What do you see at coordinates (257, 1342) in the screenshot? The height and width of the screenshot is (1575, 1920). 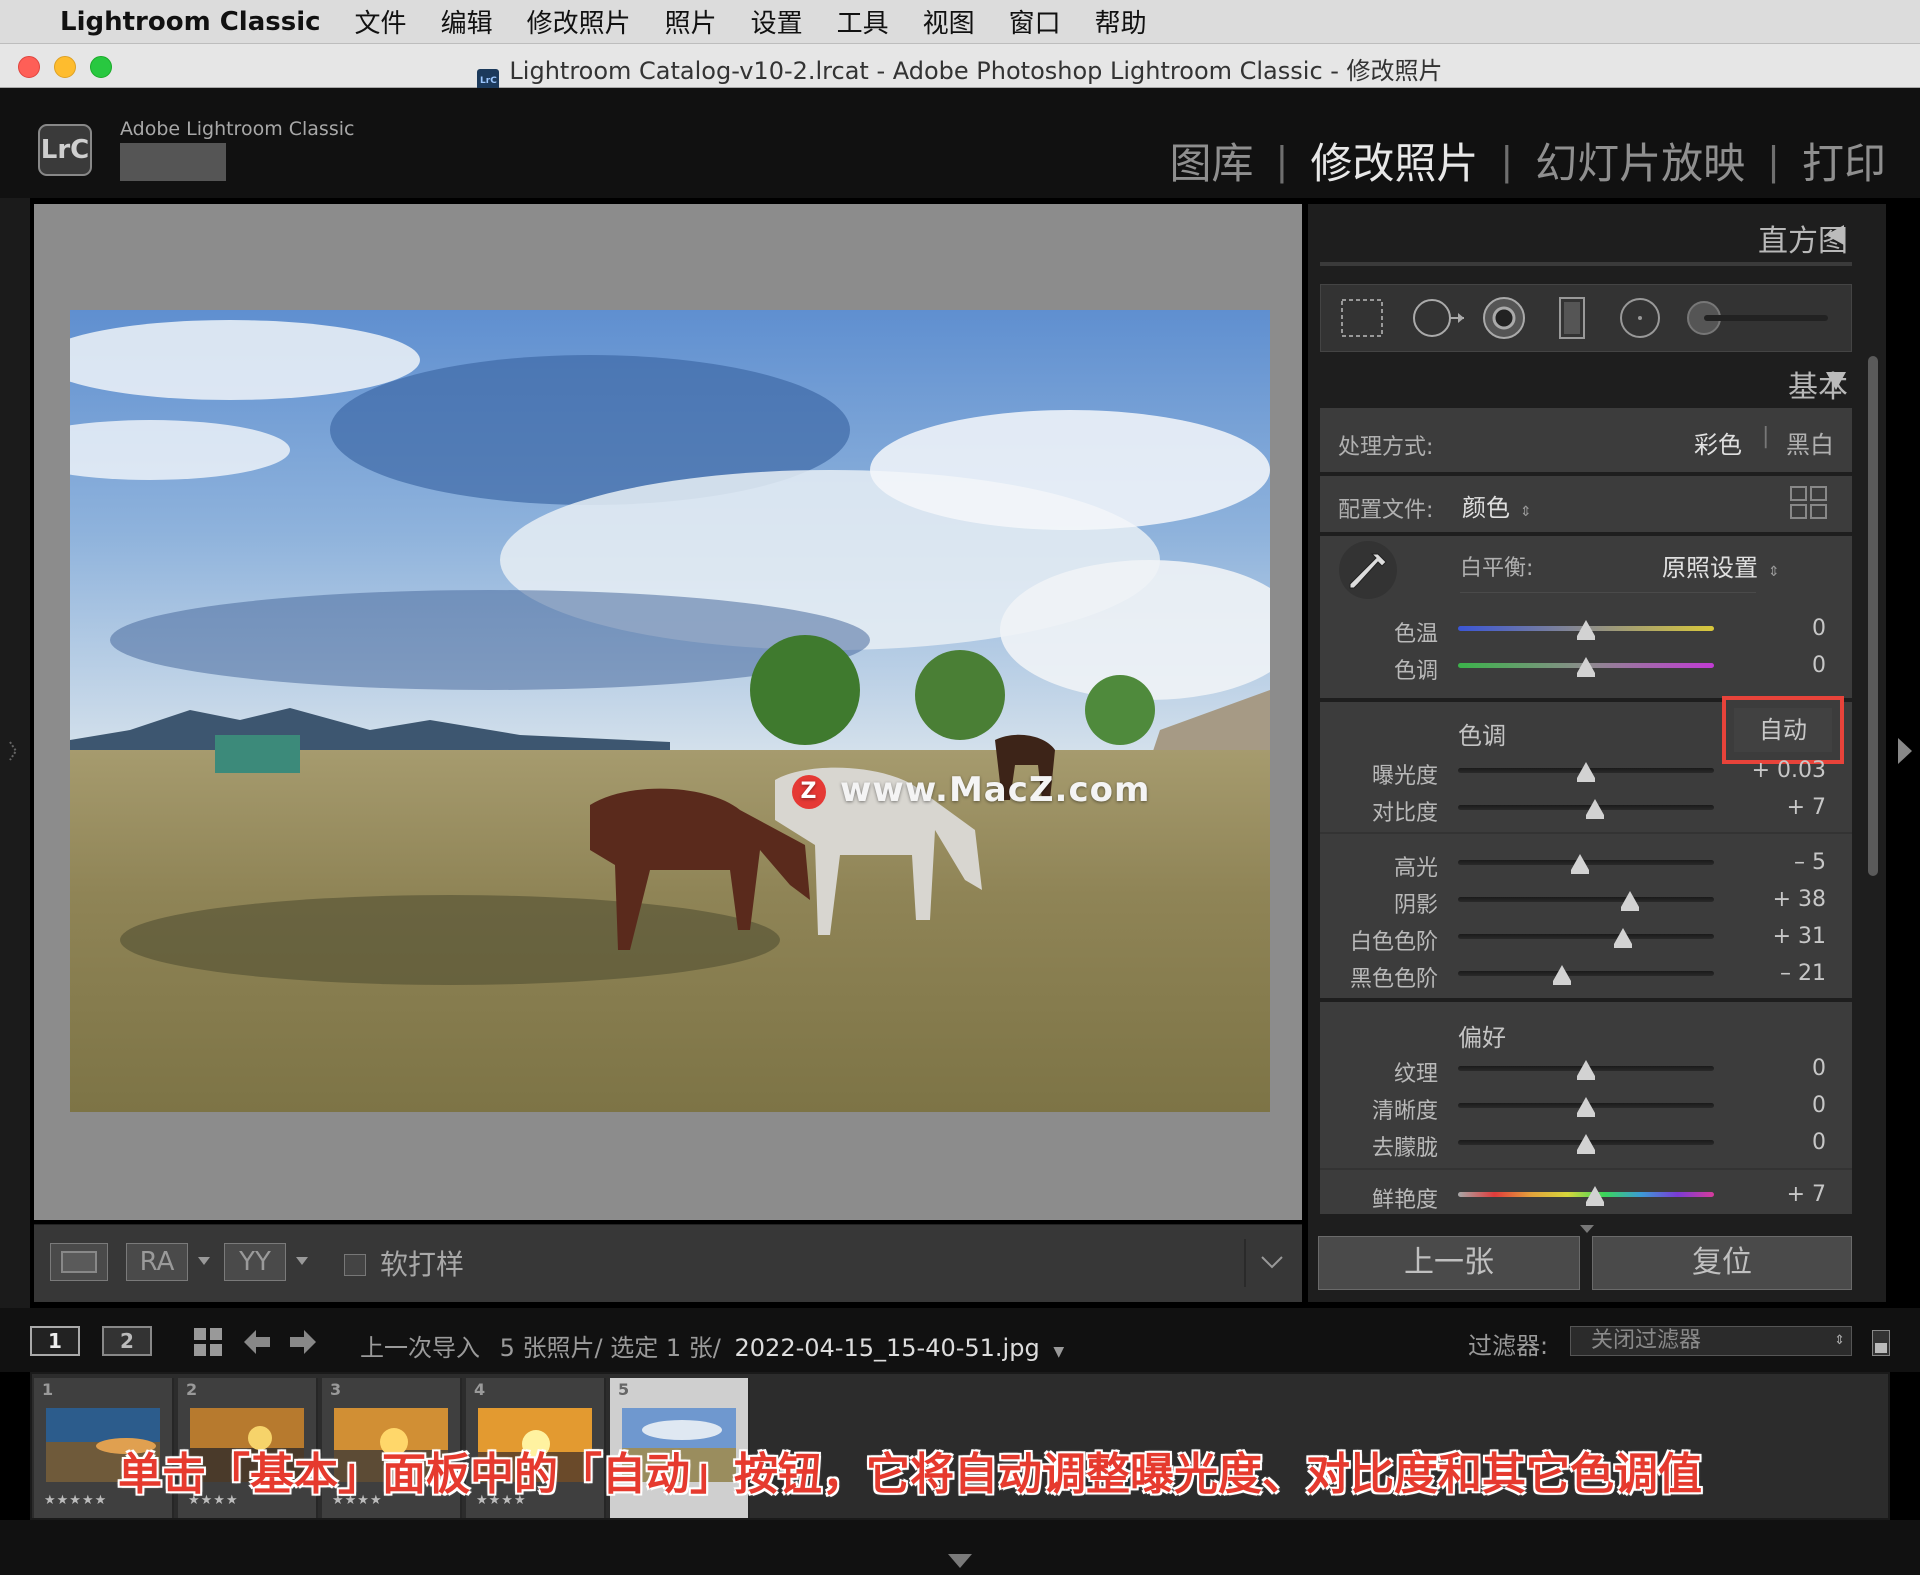 I see `back-arrow-icon` at bounding box center [257, 1342].